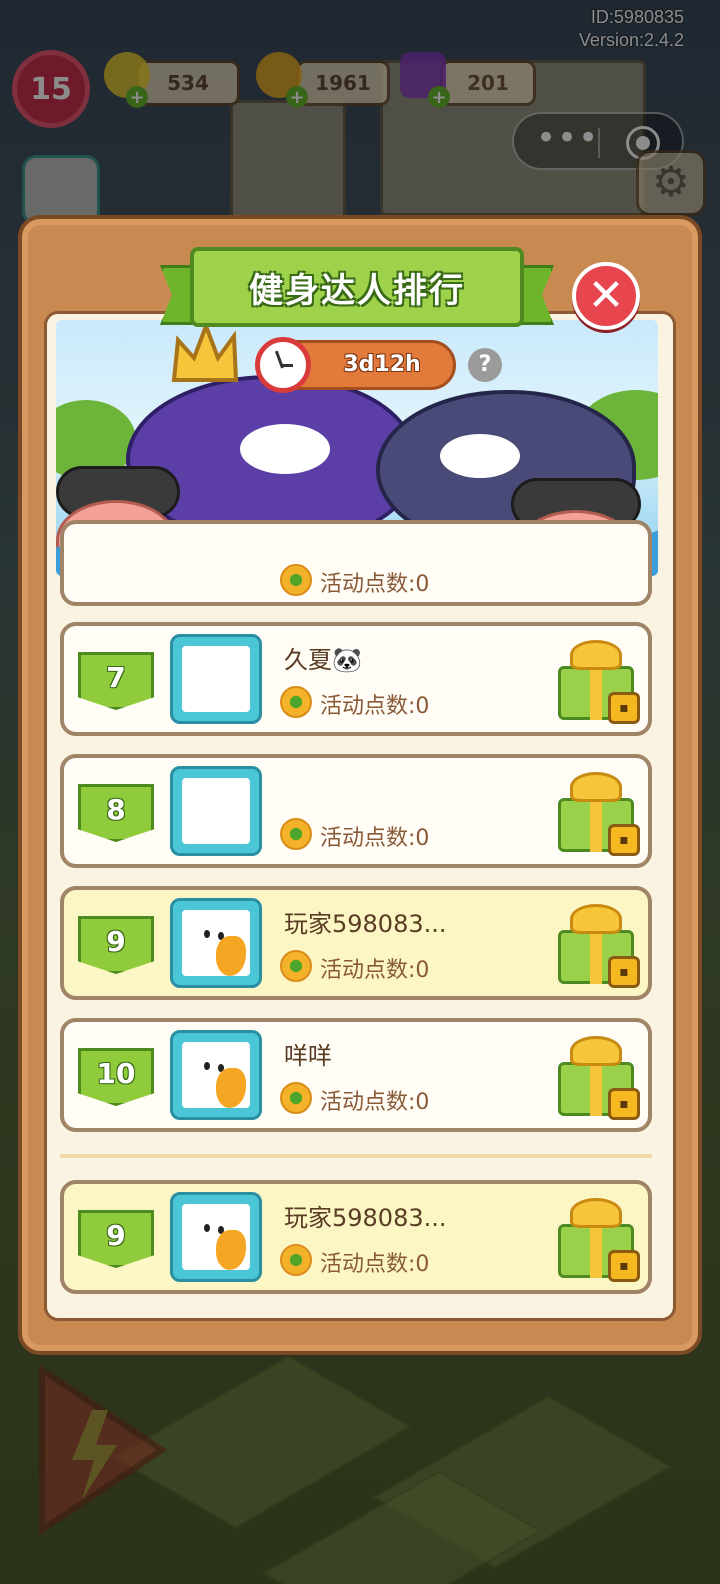 The height and width of the screenshot is (1584, 720). Describe the element at coordinates (116, 681) in the screenshot. I see `rank-badge: 7` at that location.